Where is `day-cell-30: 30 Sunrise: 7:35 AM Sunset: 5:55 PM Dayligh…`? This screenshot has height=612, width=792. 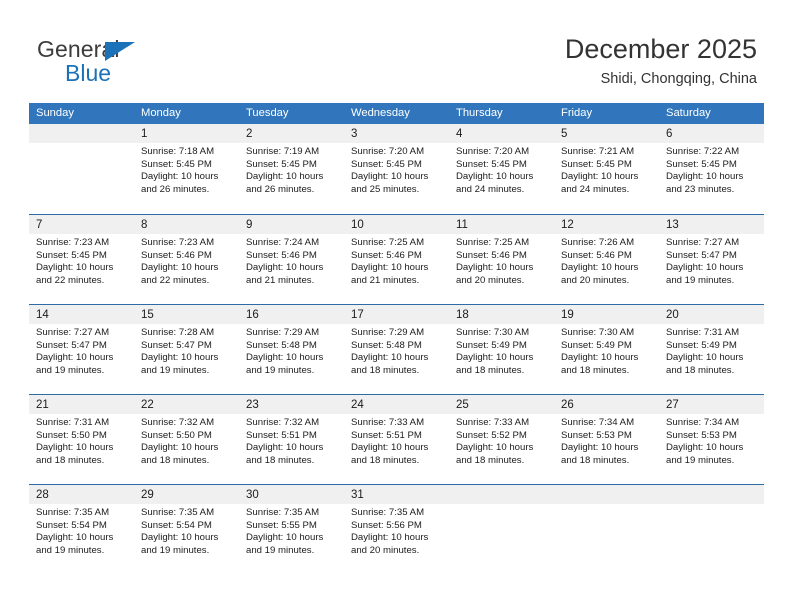 day-cell-30: 30 Sunrise: 7:35 AM Sunset: 5:55 PM Dayligh… is located at coordinates (291, 529).